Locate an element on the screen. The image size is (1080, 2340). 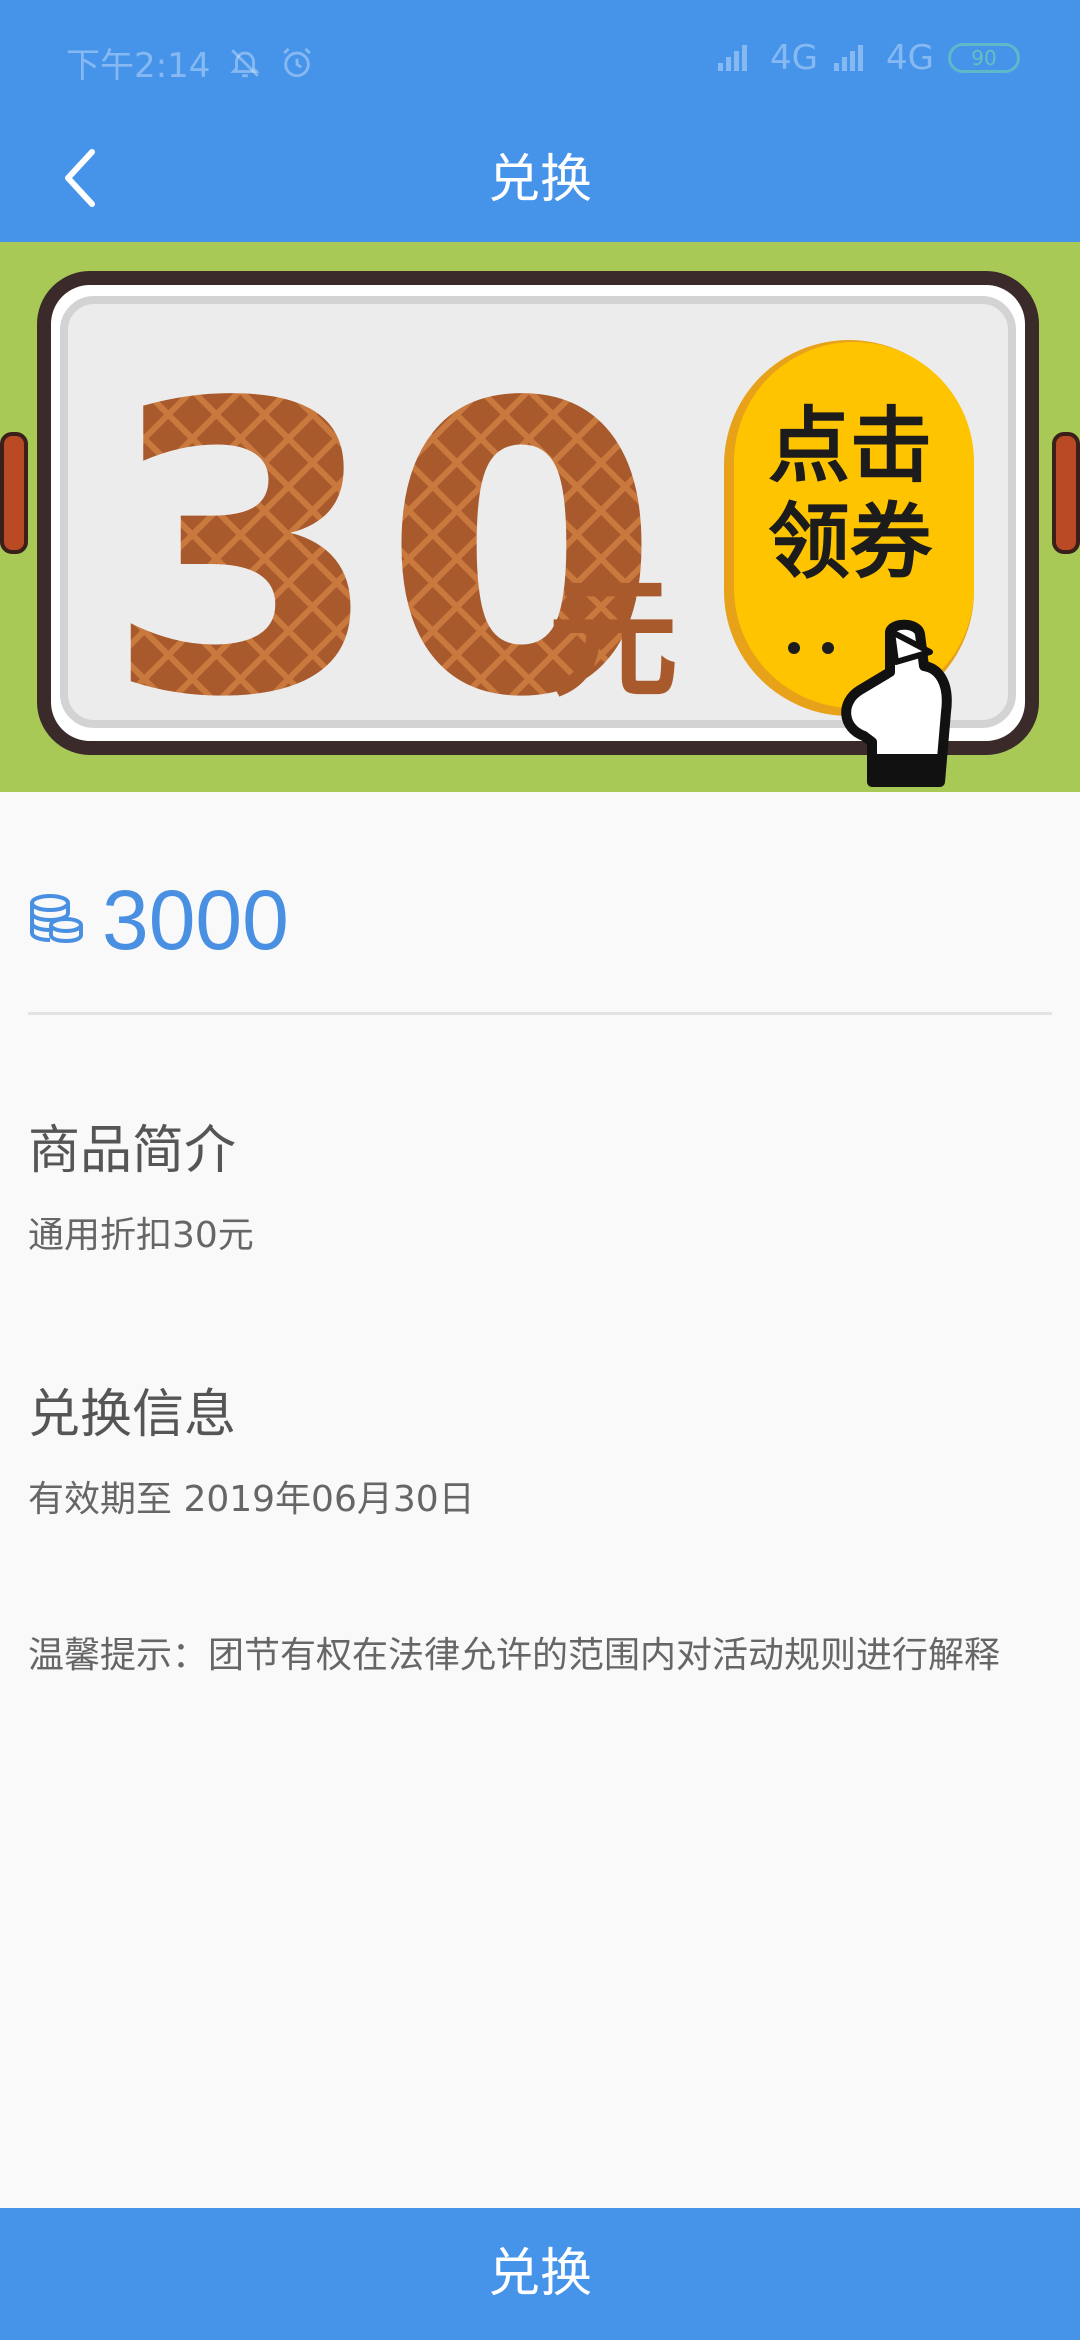
product-intro-title: 商品简介 is located at coordinates (132, 1151).